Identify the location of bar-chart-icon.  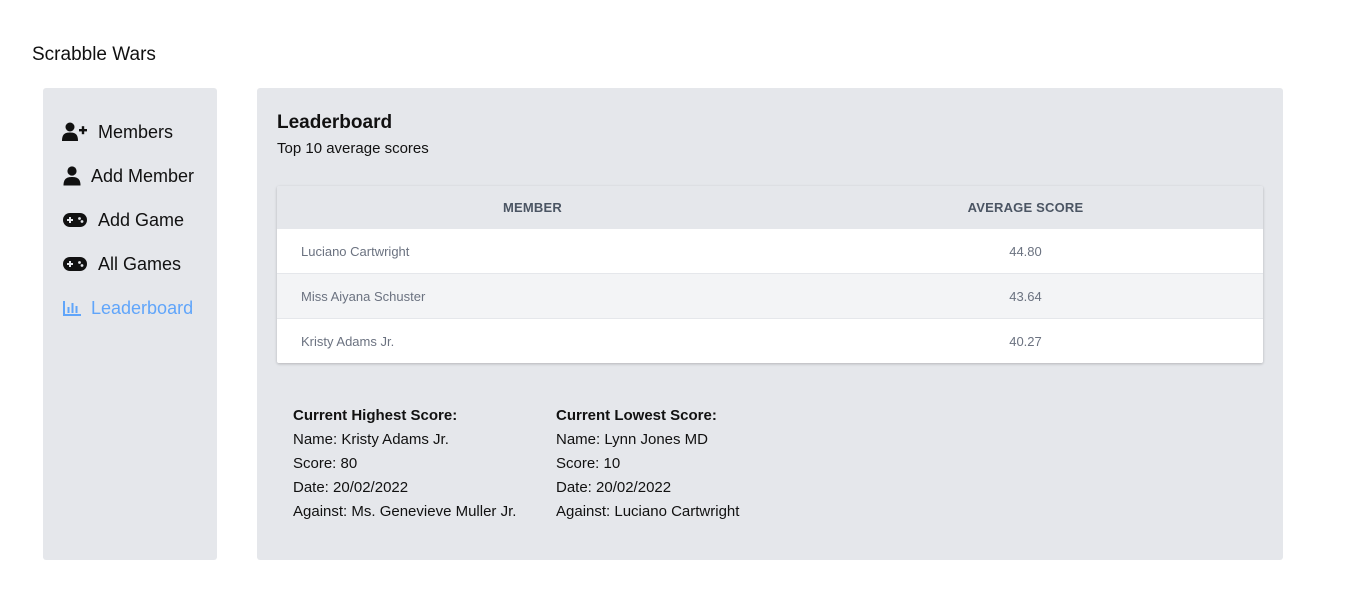
(72, 308).